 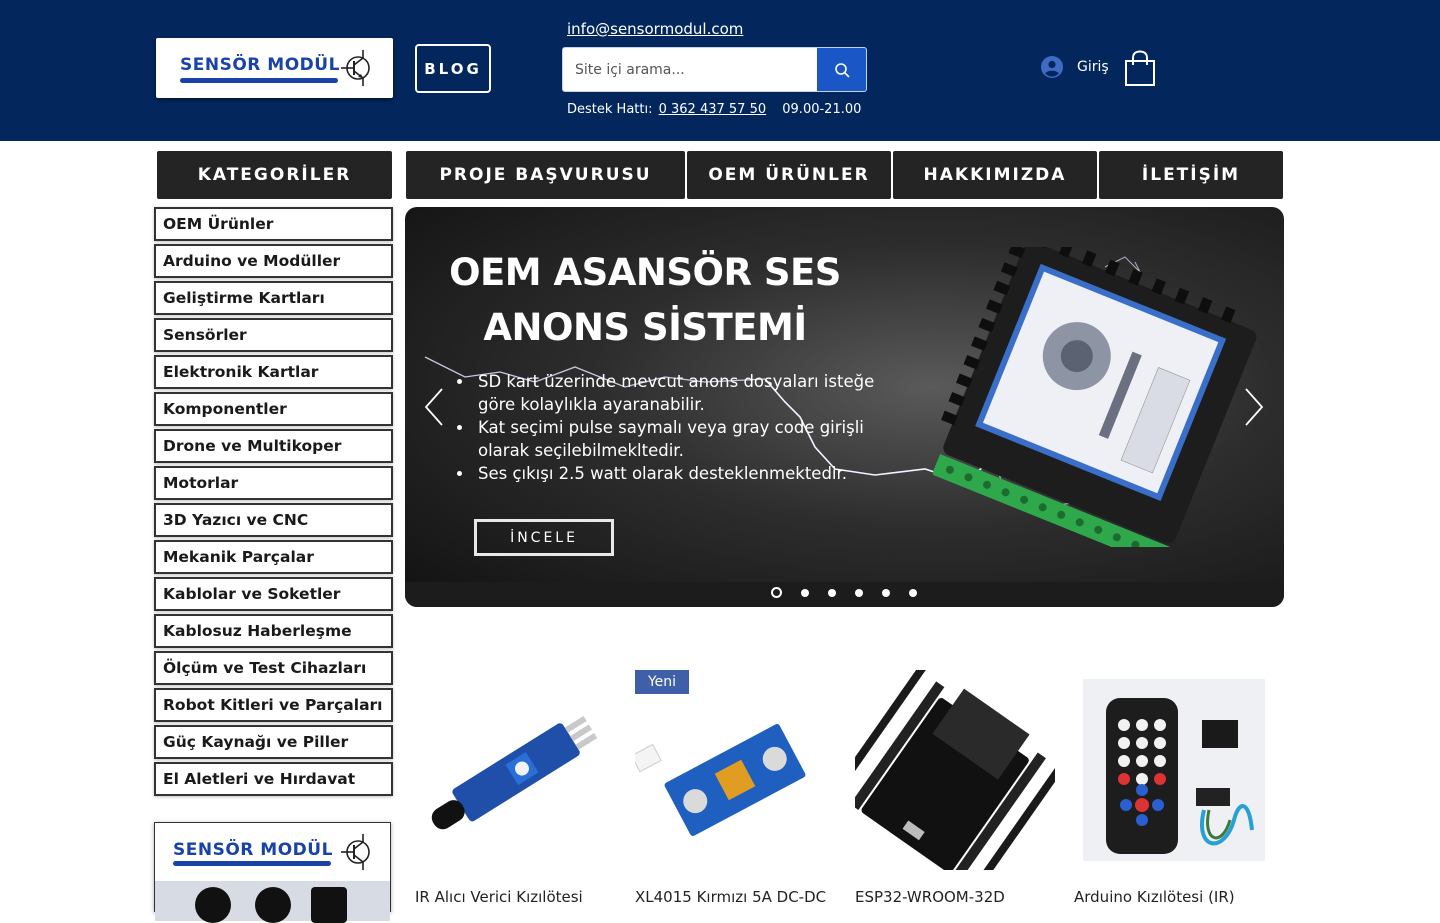 What do you see at coordinates (645, 300) in the screenshot?
I see `slider-title: OEM ASANSÖR SES ANONS SİSTEMİ` at bounding box center [645, 300].